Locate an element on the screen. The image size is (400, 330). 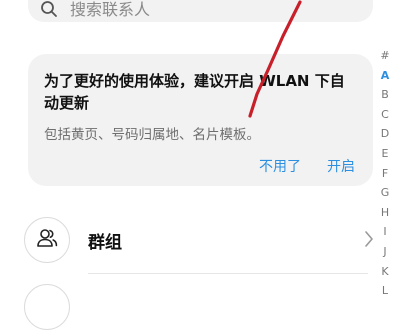
wlan-card-title: 为了更好的使用体验，建议开启 WLAN 下自动更新 is located at coordinates (194, 92).